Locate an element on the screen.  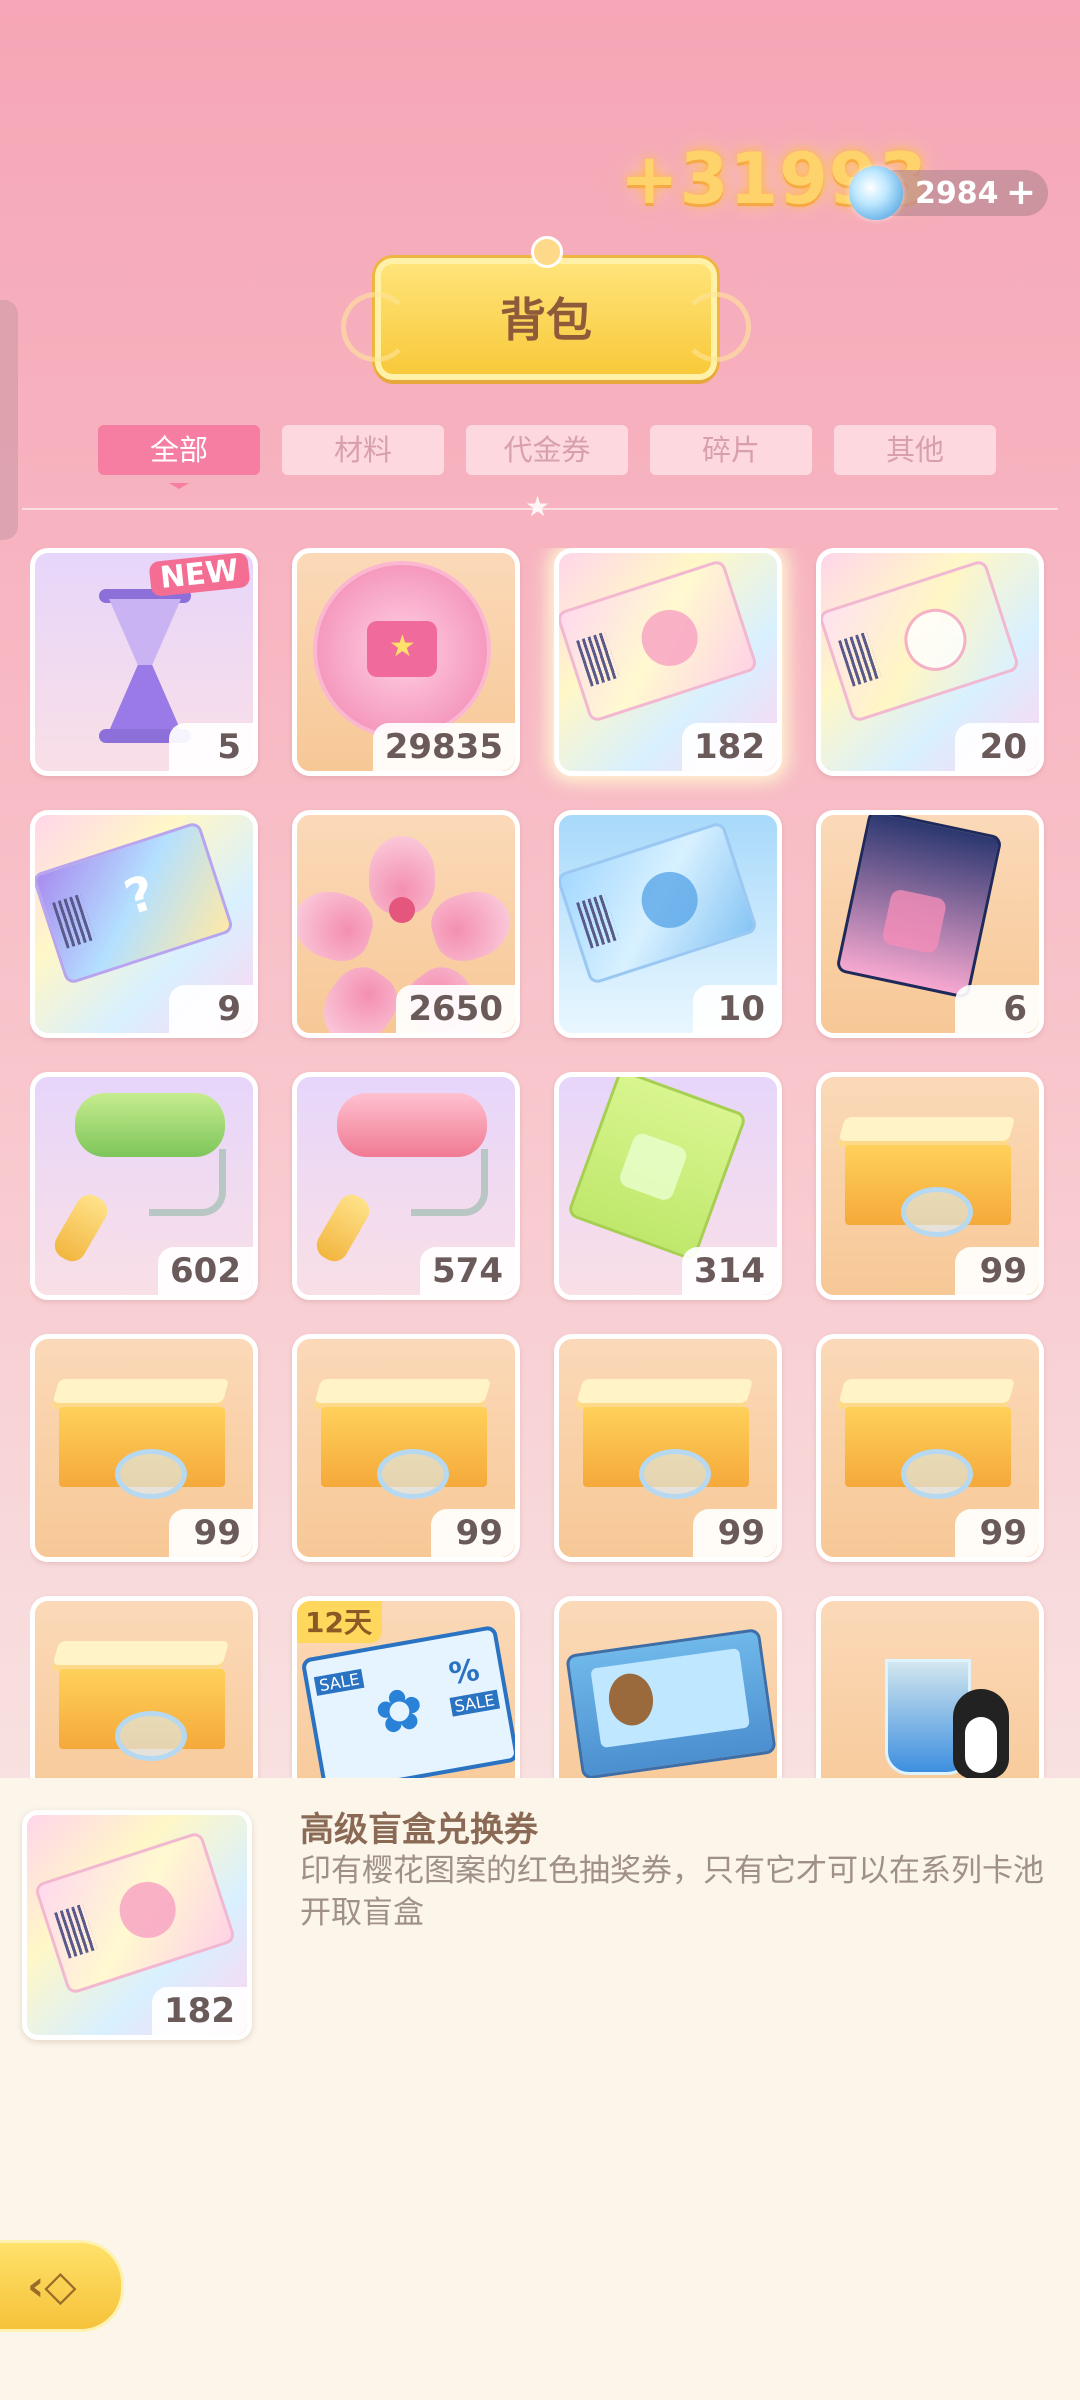
inventory-item: 6 is located at coordinates (930, 924).